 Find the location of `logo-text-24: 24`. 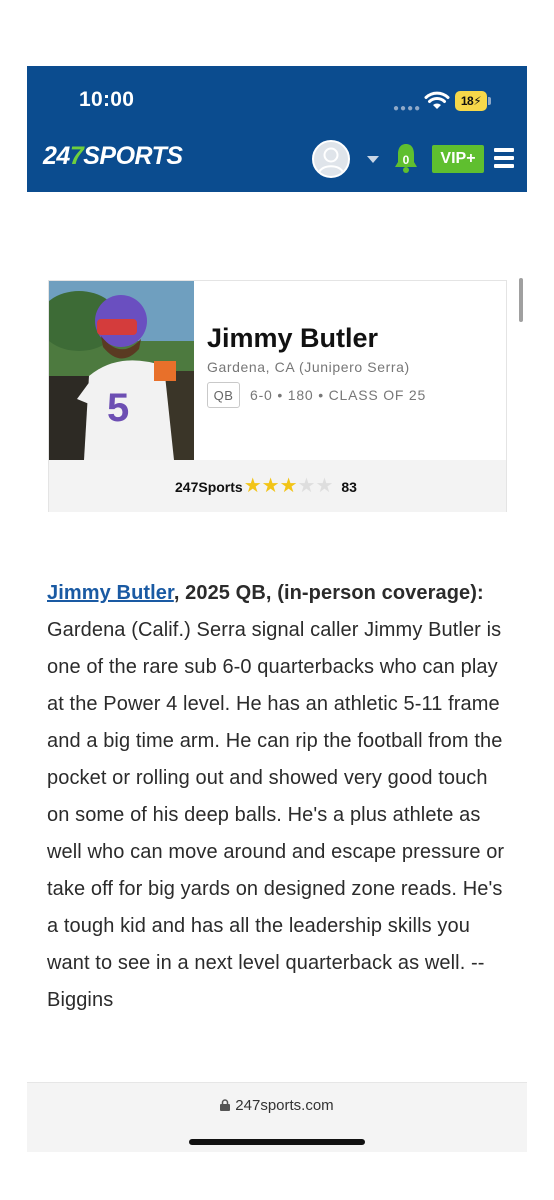

logo-text-24: 24 is located at coordinates (56, 156).